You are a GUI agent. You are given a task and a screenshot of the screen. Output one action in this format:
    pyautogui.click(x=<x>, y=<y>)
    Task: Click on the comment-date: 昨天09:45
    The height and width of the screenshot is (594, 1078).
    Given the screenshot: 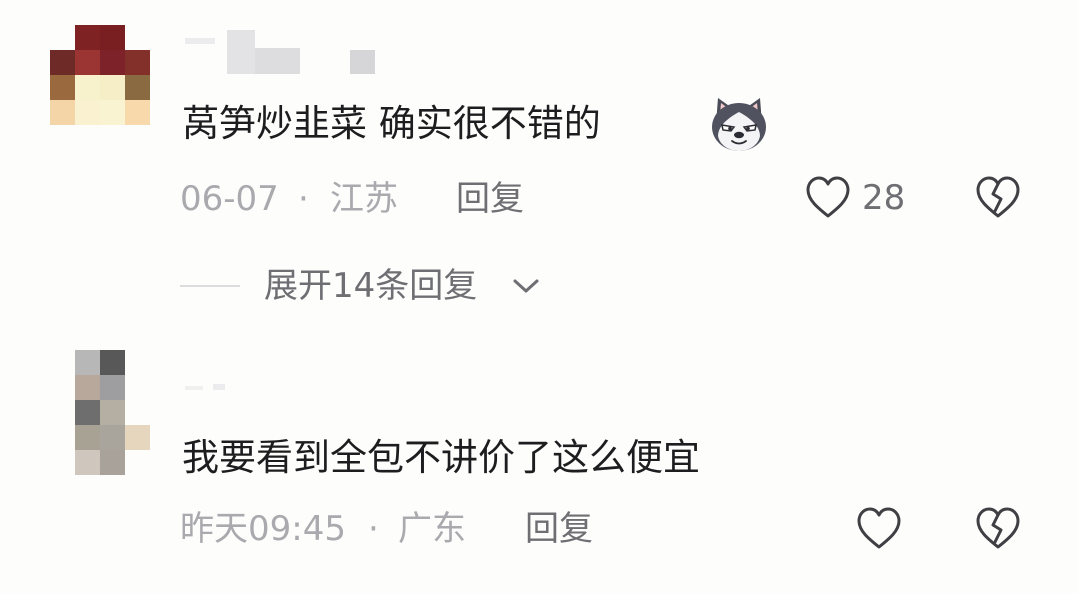 What is the action you would take?
    pyautogui.click(x=263, y=529)
    